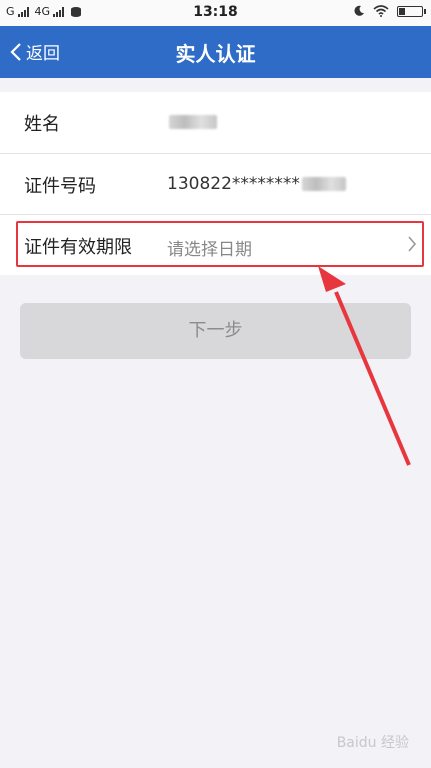  I want to click on next-step-button: 下一步, so click(215, 331).